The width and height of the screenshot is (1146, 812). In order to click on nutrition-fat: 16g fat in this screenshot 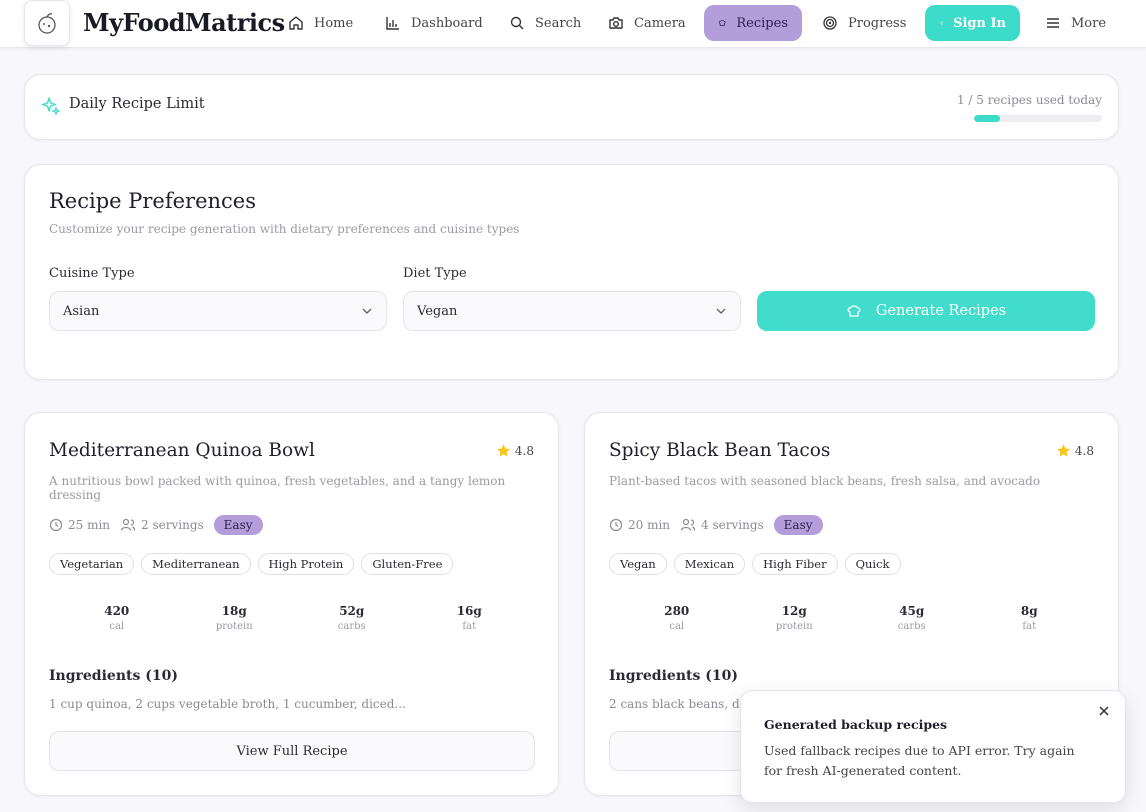, I will do `click(470, 618)`.